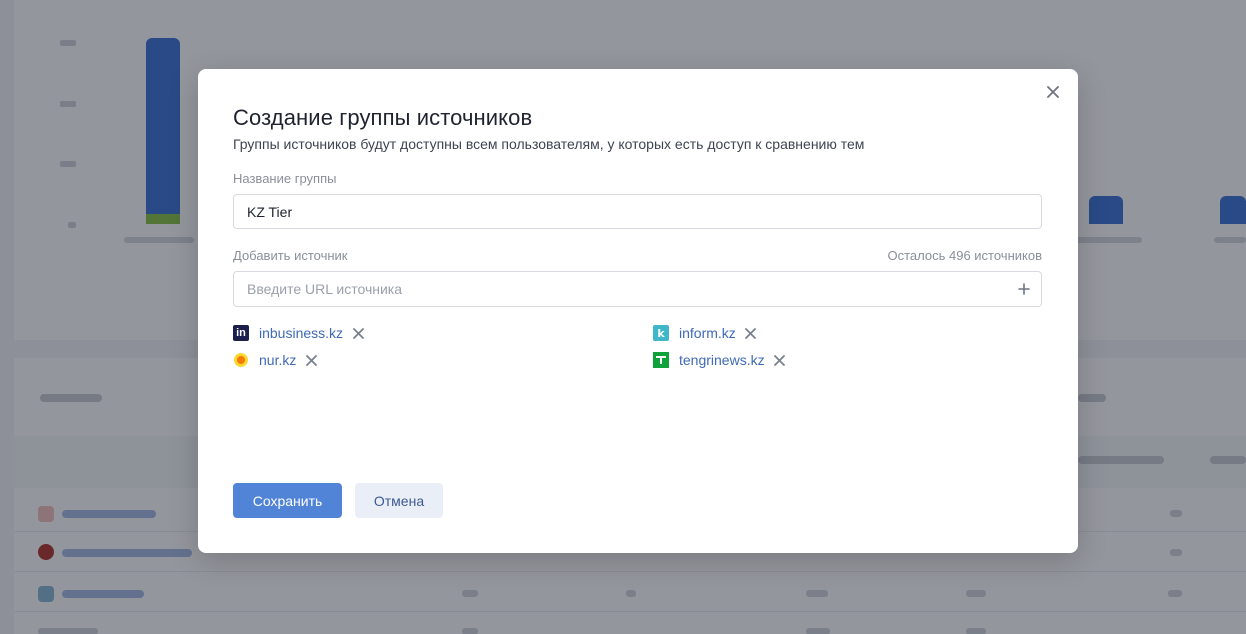  What do you see at coordinates (965, 255) in the screenshot?
I see `remaining-sources-count: Осталось 496 источников` at bounding box center [965, 255].